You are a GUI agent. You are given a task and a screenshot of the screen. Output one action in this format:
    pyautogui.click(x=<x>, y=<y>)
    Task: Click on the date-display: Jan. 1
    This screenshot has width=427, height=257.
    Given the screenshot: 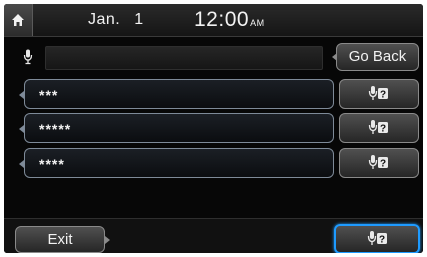 What is the action you would take?
    pyautogui.click(x=116, y=20)
    